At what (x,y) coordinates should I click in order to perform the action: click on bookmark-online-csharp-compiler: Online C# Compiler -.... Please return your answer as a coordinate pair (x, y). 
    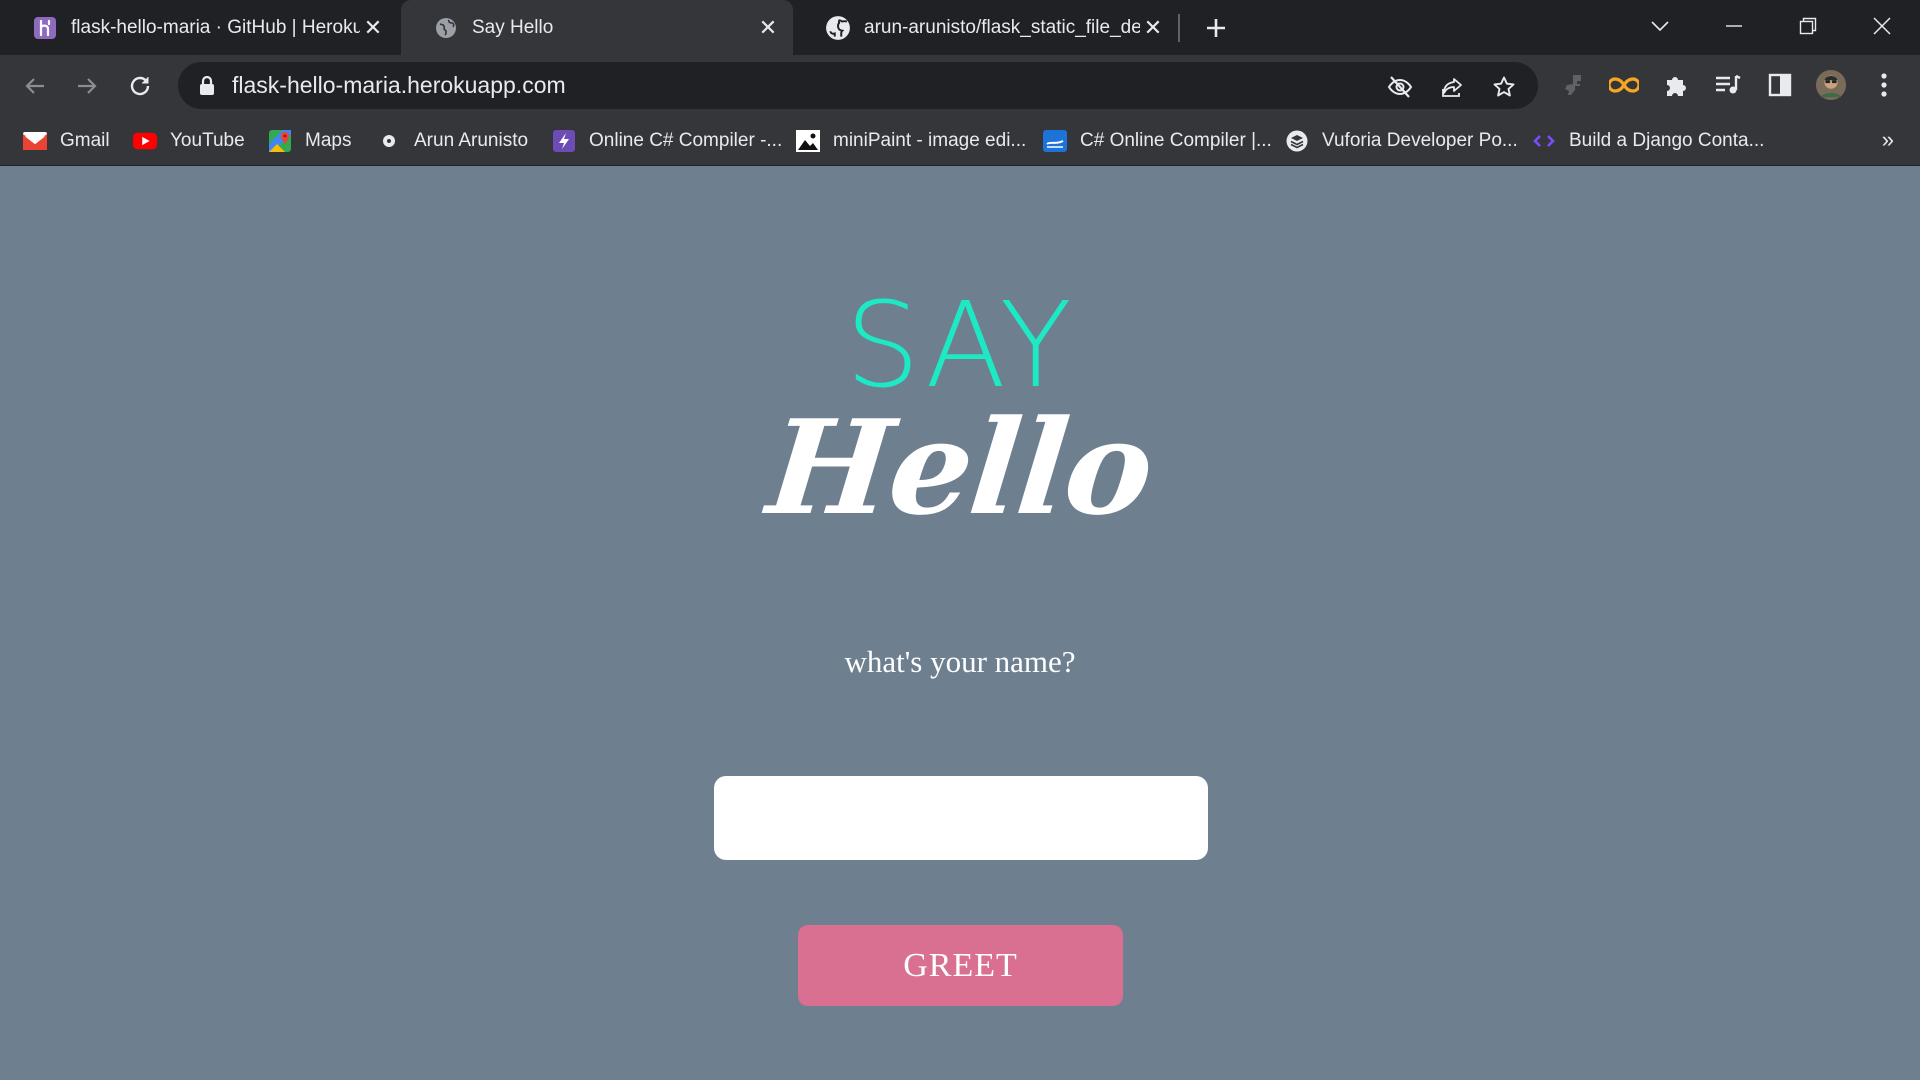
    Looking at the image, I should click on (667, 141).